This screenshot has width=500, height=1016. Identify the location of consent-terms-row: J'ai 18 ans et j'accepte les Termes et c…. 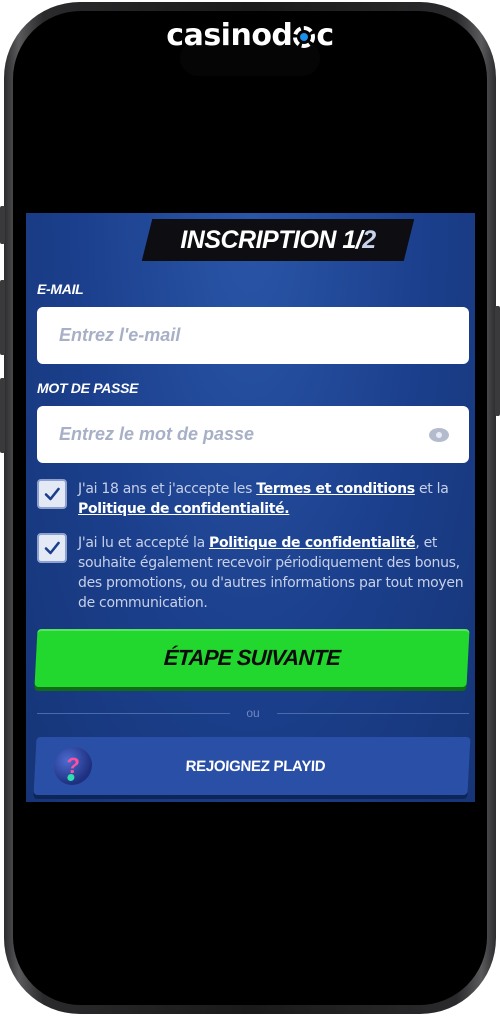
(253, 499).